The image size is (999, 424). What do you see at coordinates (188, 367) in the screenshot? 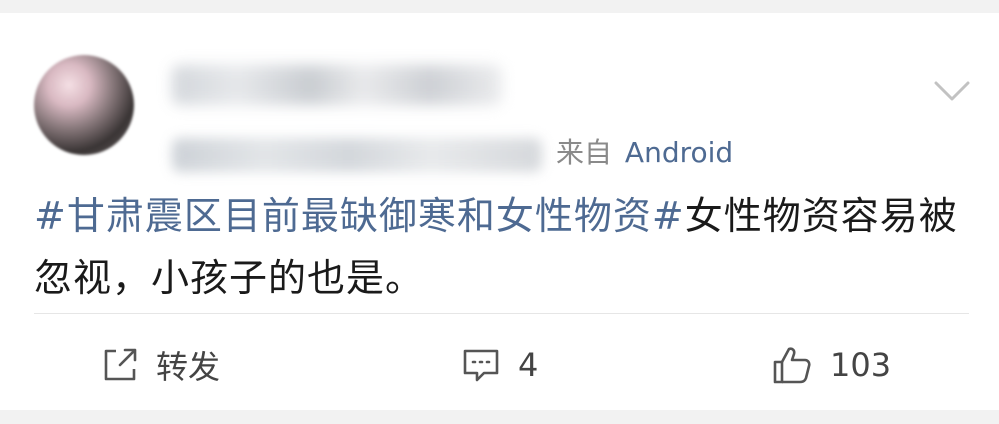
I see `repost-label: 转发` at bounding box center [188, 367].